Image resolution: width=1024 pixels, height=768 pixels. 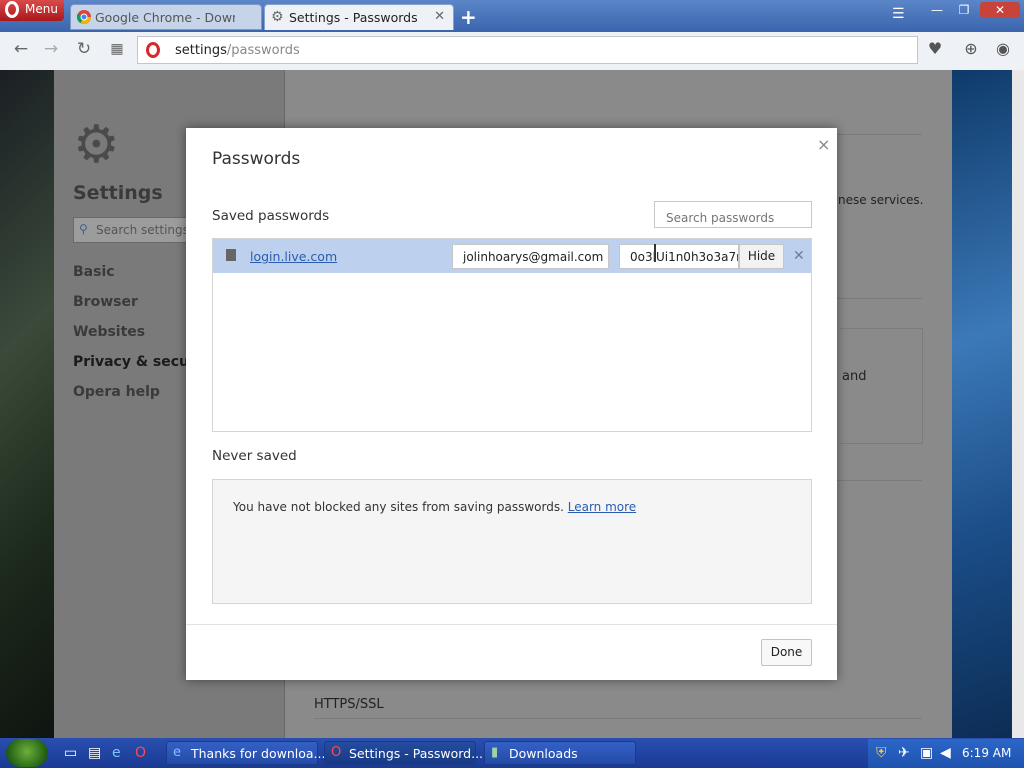 What do you see at coordinates (254, 456) in the screenshot?
I see `never-saved-heading: Never saved` at bounding box center [254, 456].